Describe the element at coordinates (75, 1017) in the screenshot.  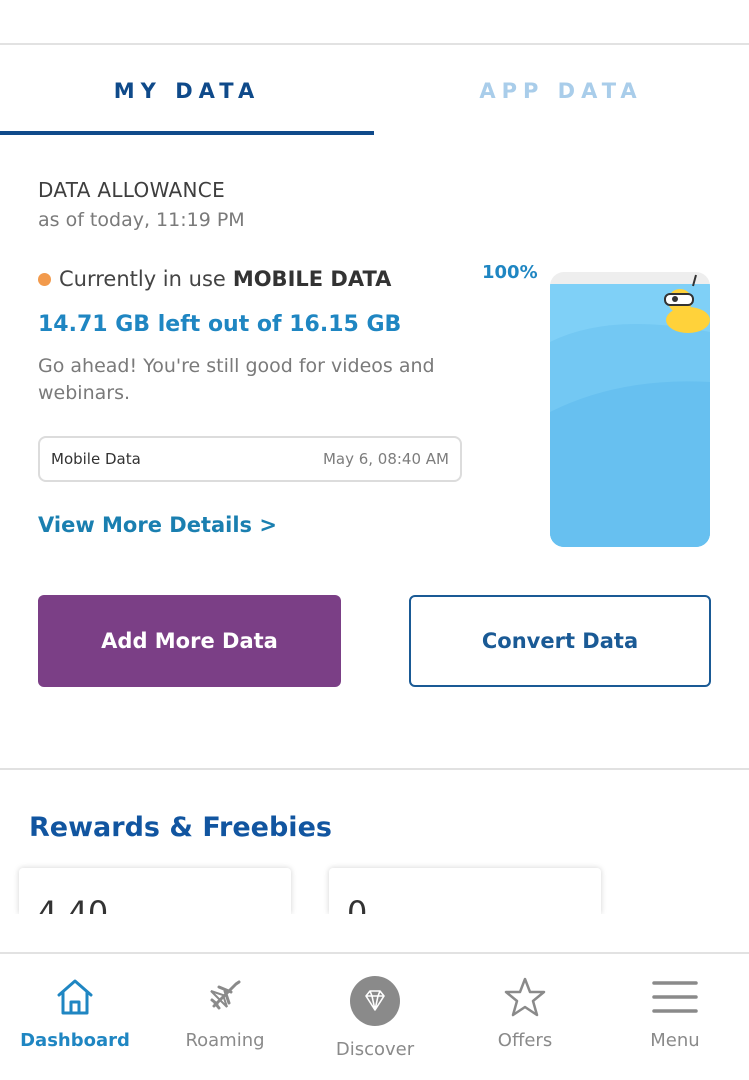
I see `nav-dashboard: Dashboard` at that location.